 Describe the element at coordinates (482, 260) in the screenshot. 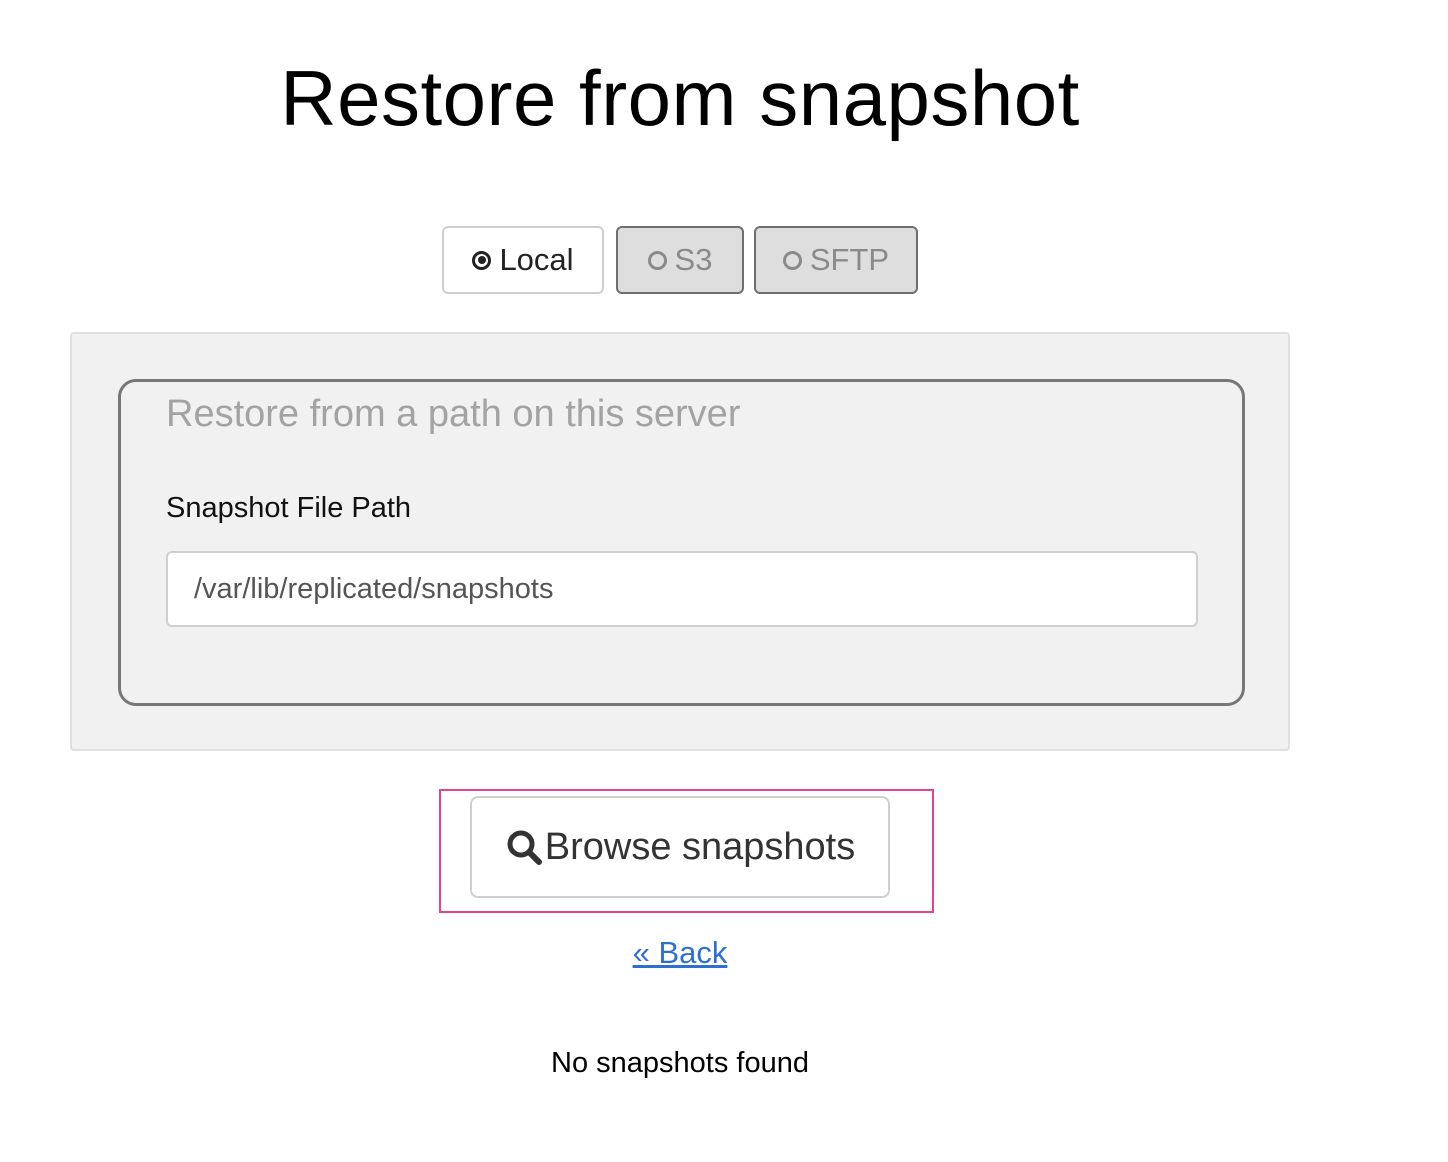

I see `radio-checked-icon` at that location.